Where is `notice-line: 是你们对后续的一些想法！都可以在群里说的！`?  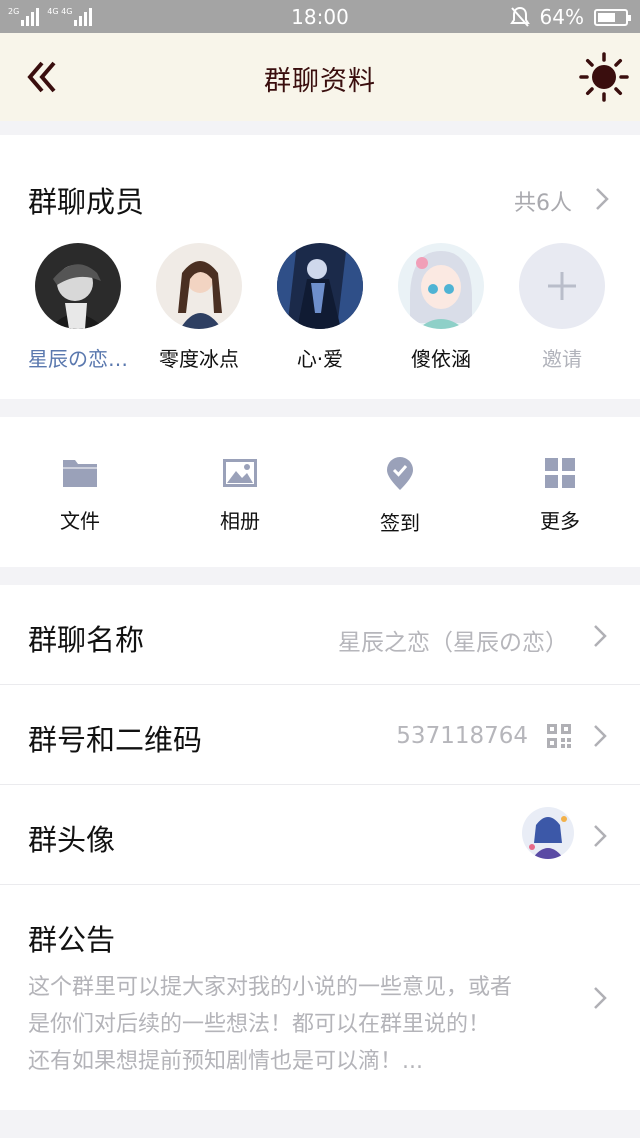 notice-line: 是你们对后续的一些想法！都可以在群里说的！ is located at coordinates (259, 1024).